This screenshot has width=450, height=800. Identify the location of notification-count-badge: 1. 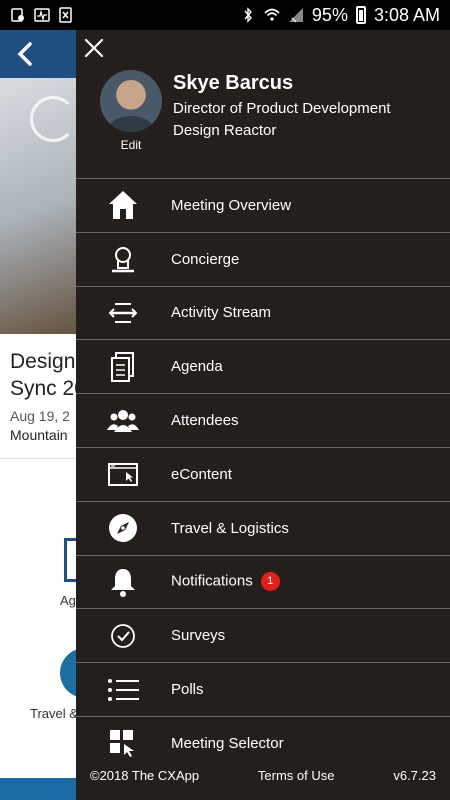
(270, 582).